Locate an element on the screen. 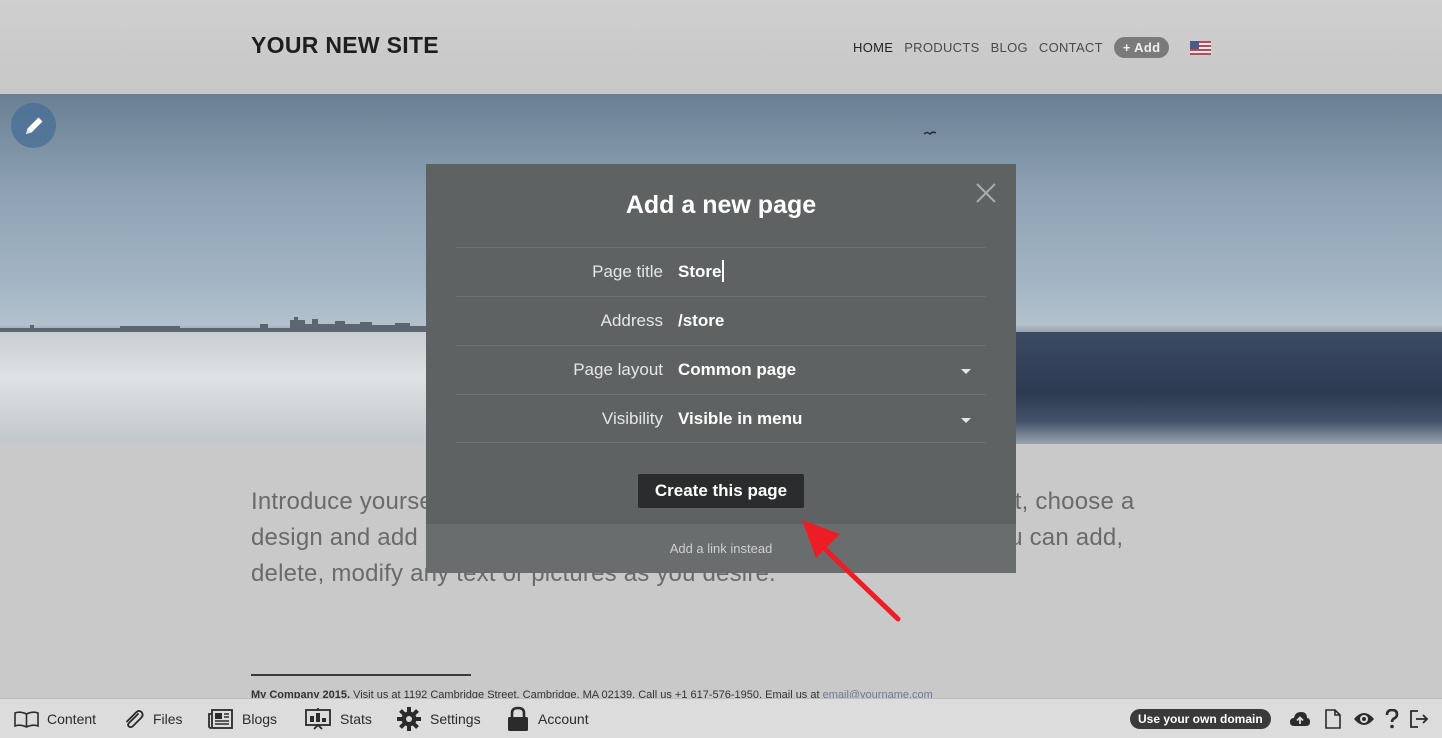 This screenshot has height=738, width=1442. us-flag-icon is located at coordinates (1201, 47).